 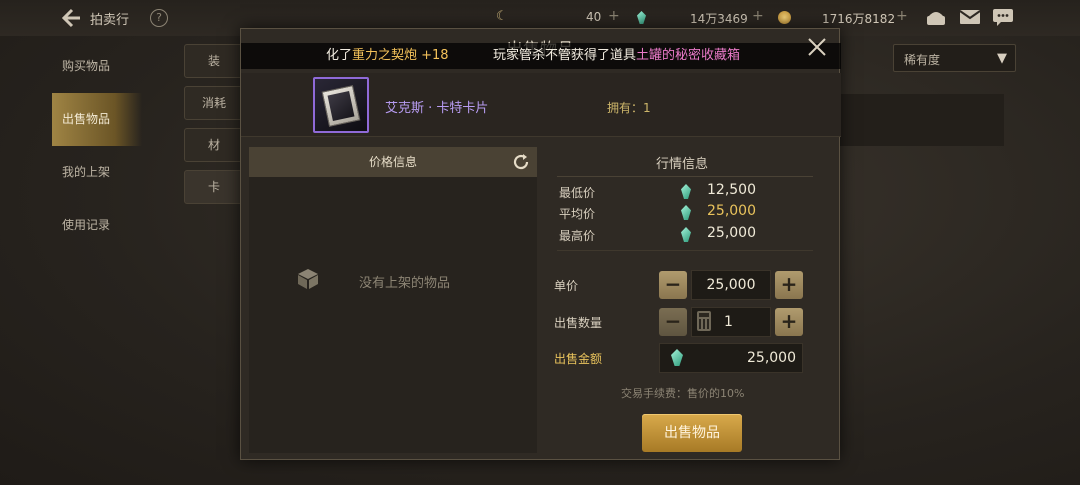 What do you see at coordinates (784, 17) in the screenshot?
I see `gold-coin-icon` at bounding box center [784, 17].